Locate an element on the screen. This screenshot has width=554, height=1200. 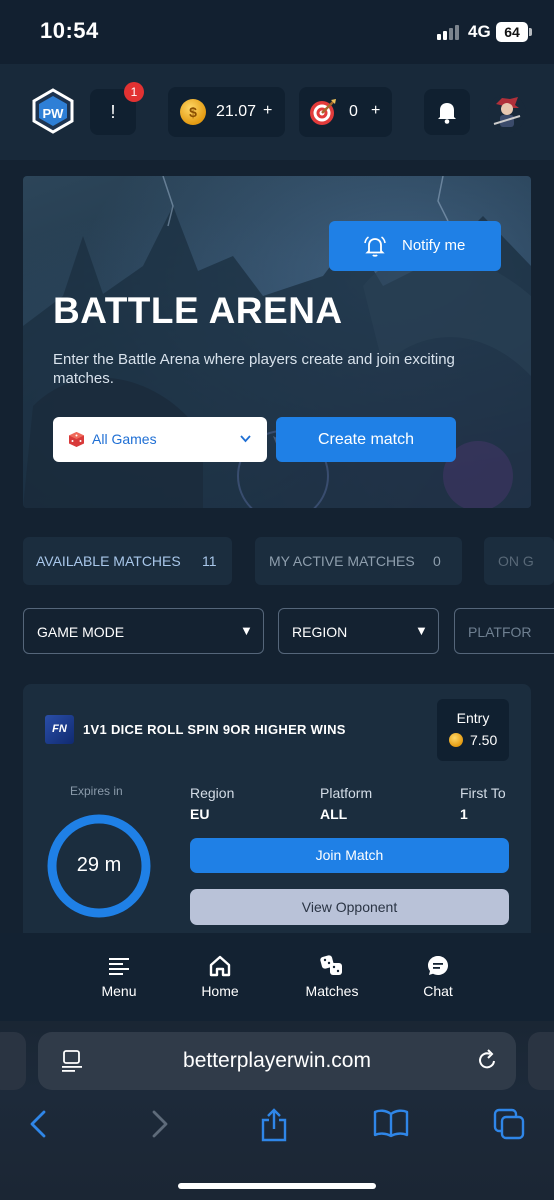
coins-balance: 21.07 is located at coordinates (236, 111).